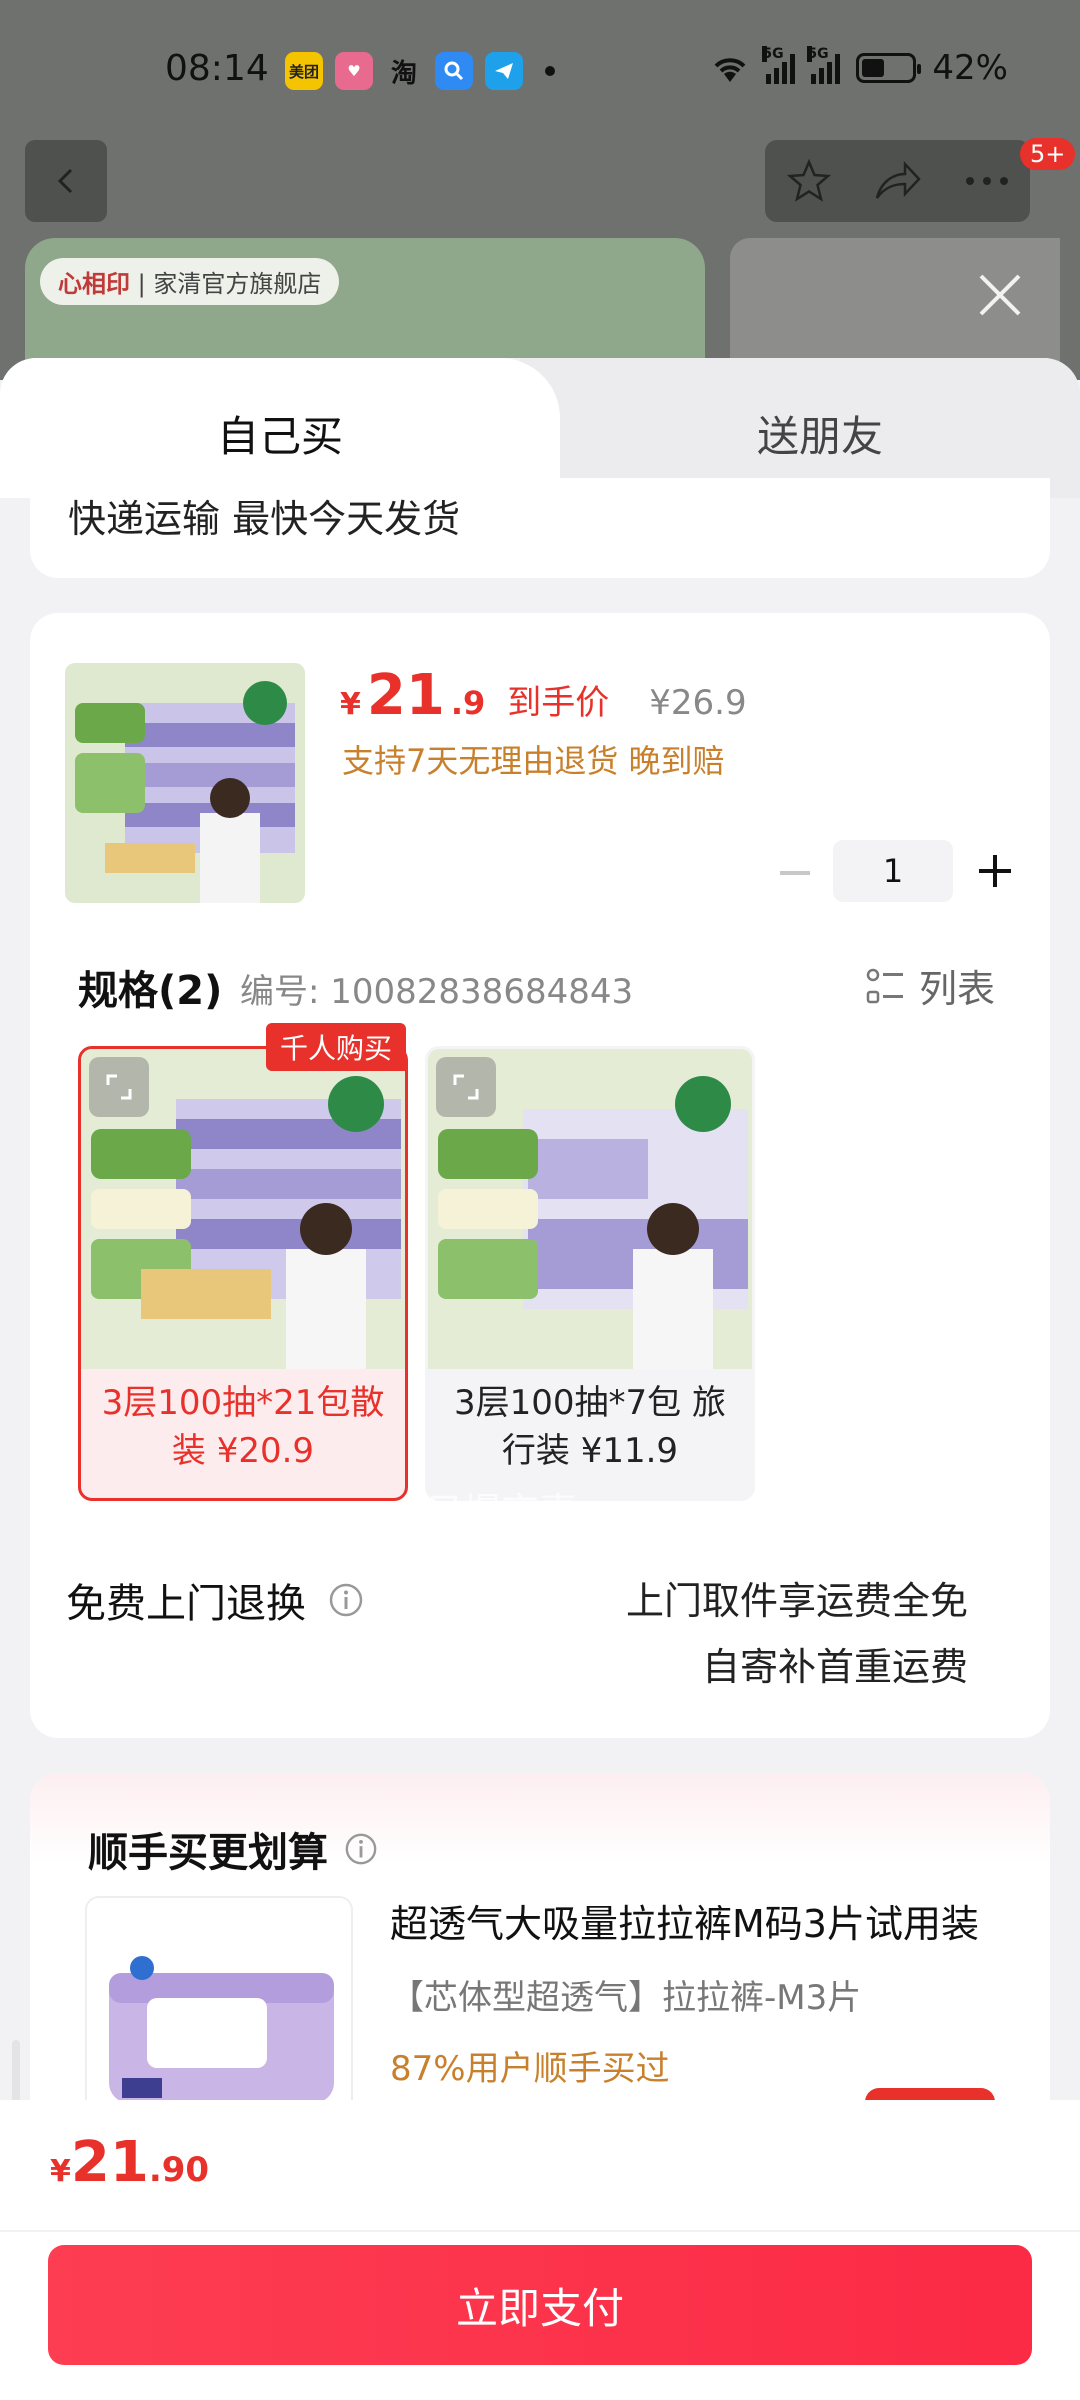  I want to click on notification-icons: 美团 ♥ 淘, so click(420, 71).